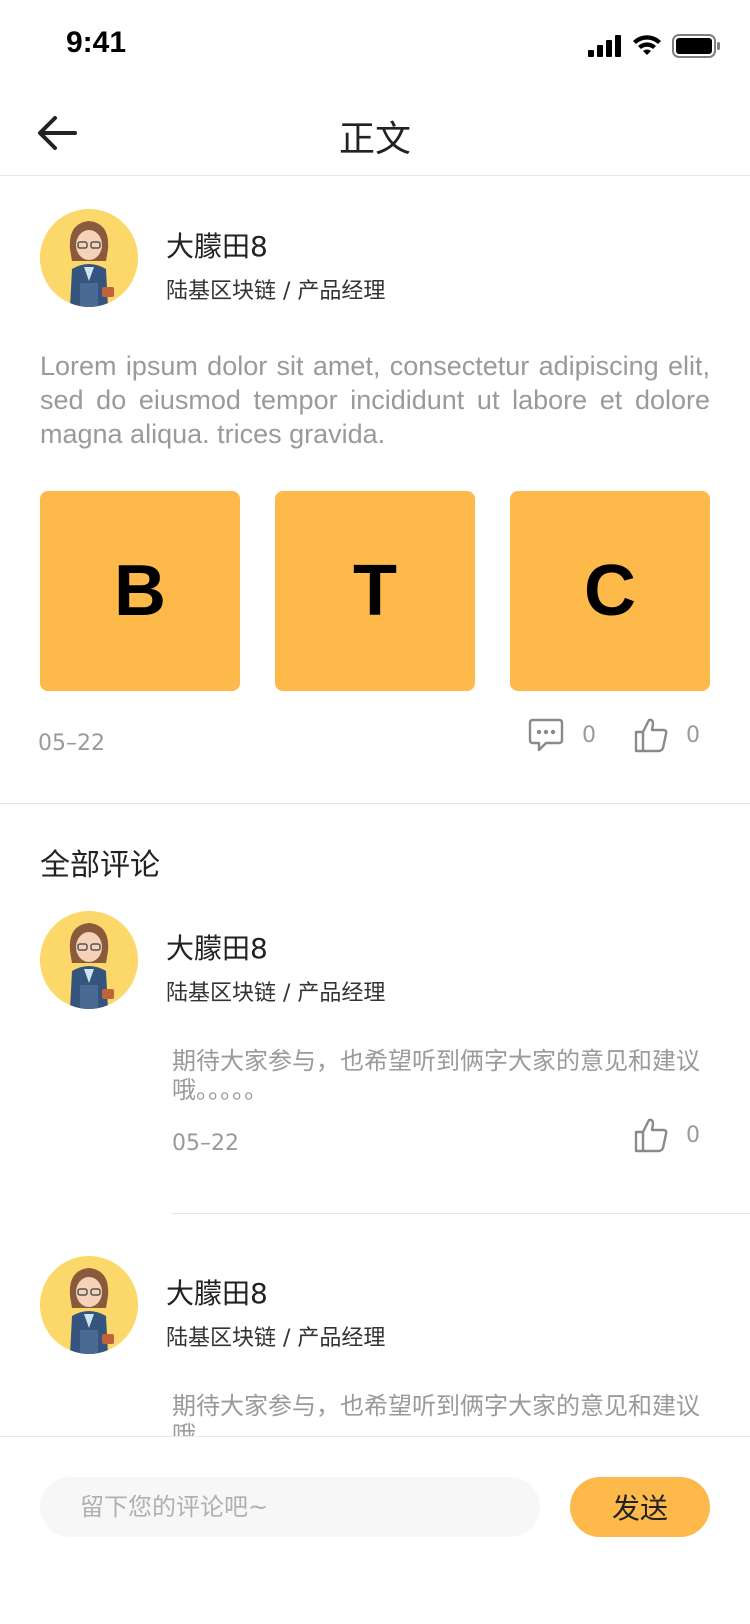 The image size is (750, 1624). What do you see at coordinates (375, 803) in the screenshot?
I see `section-divider` at bounding box center [375, 803].